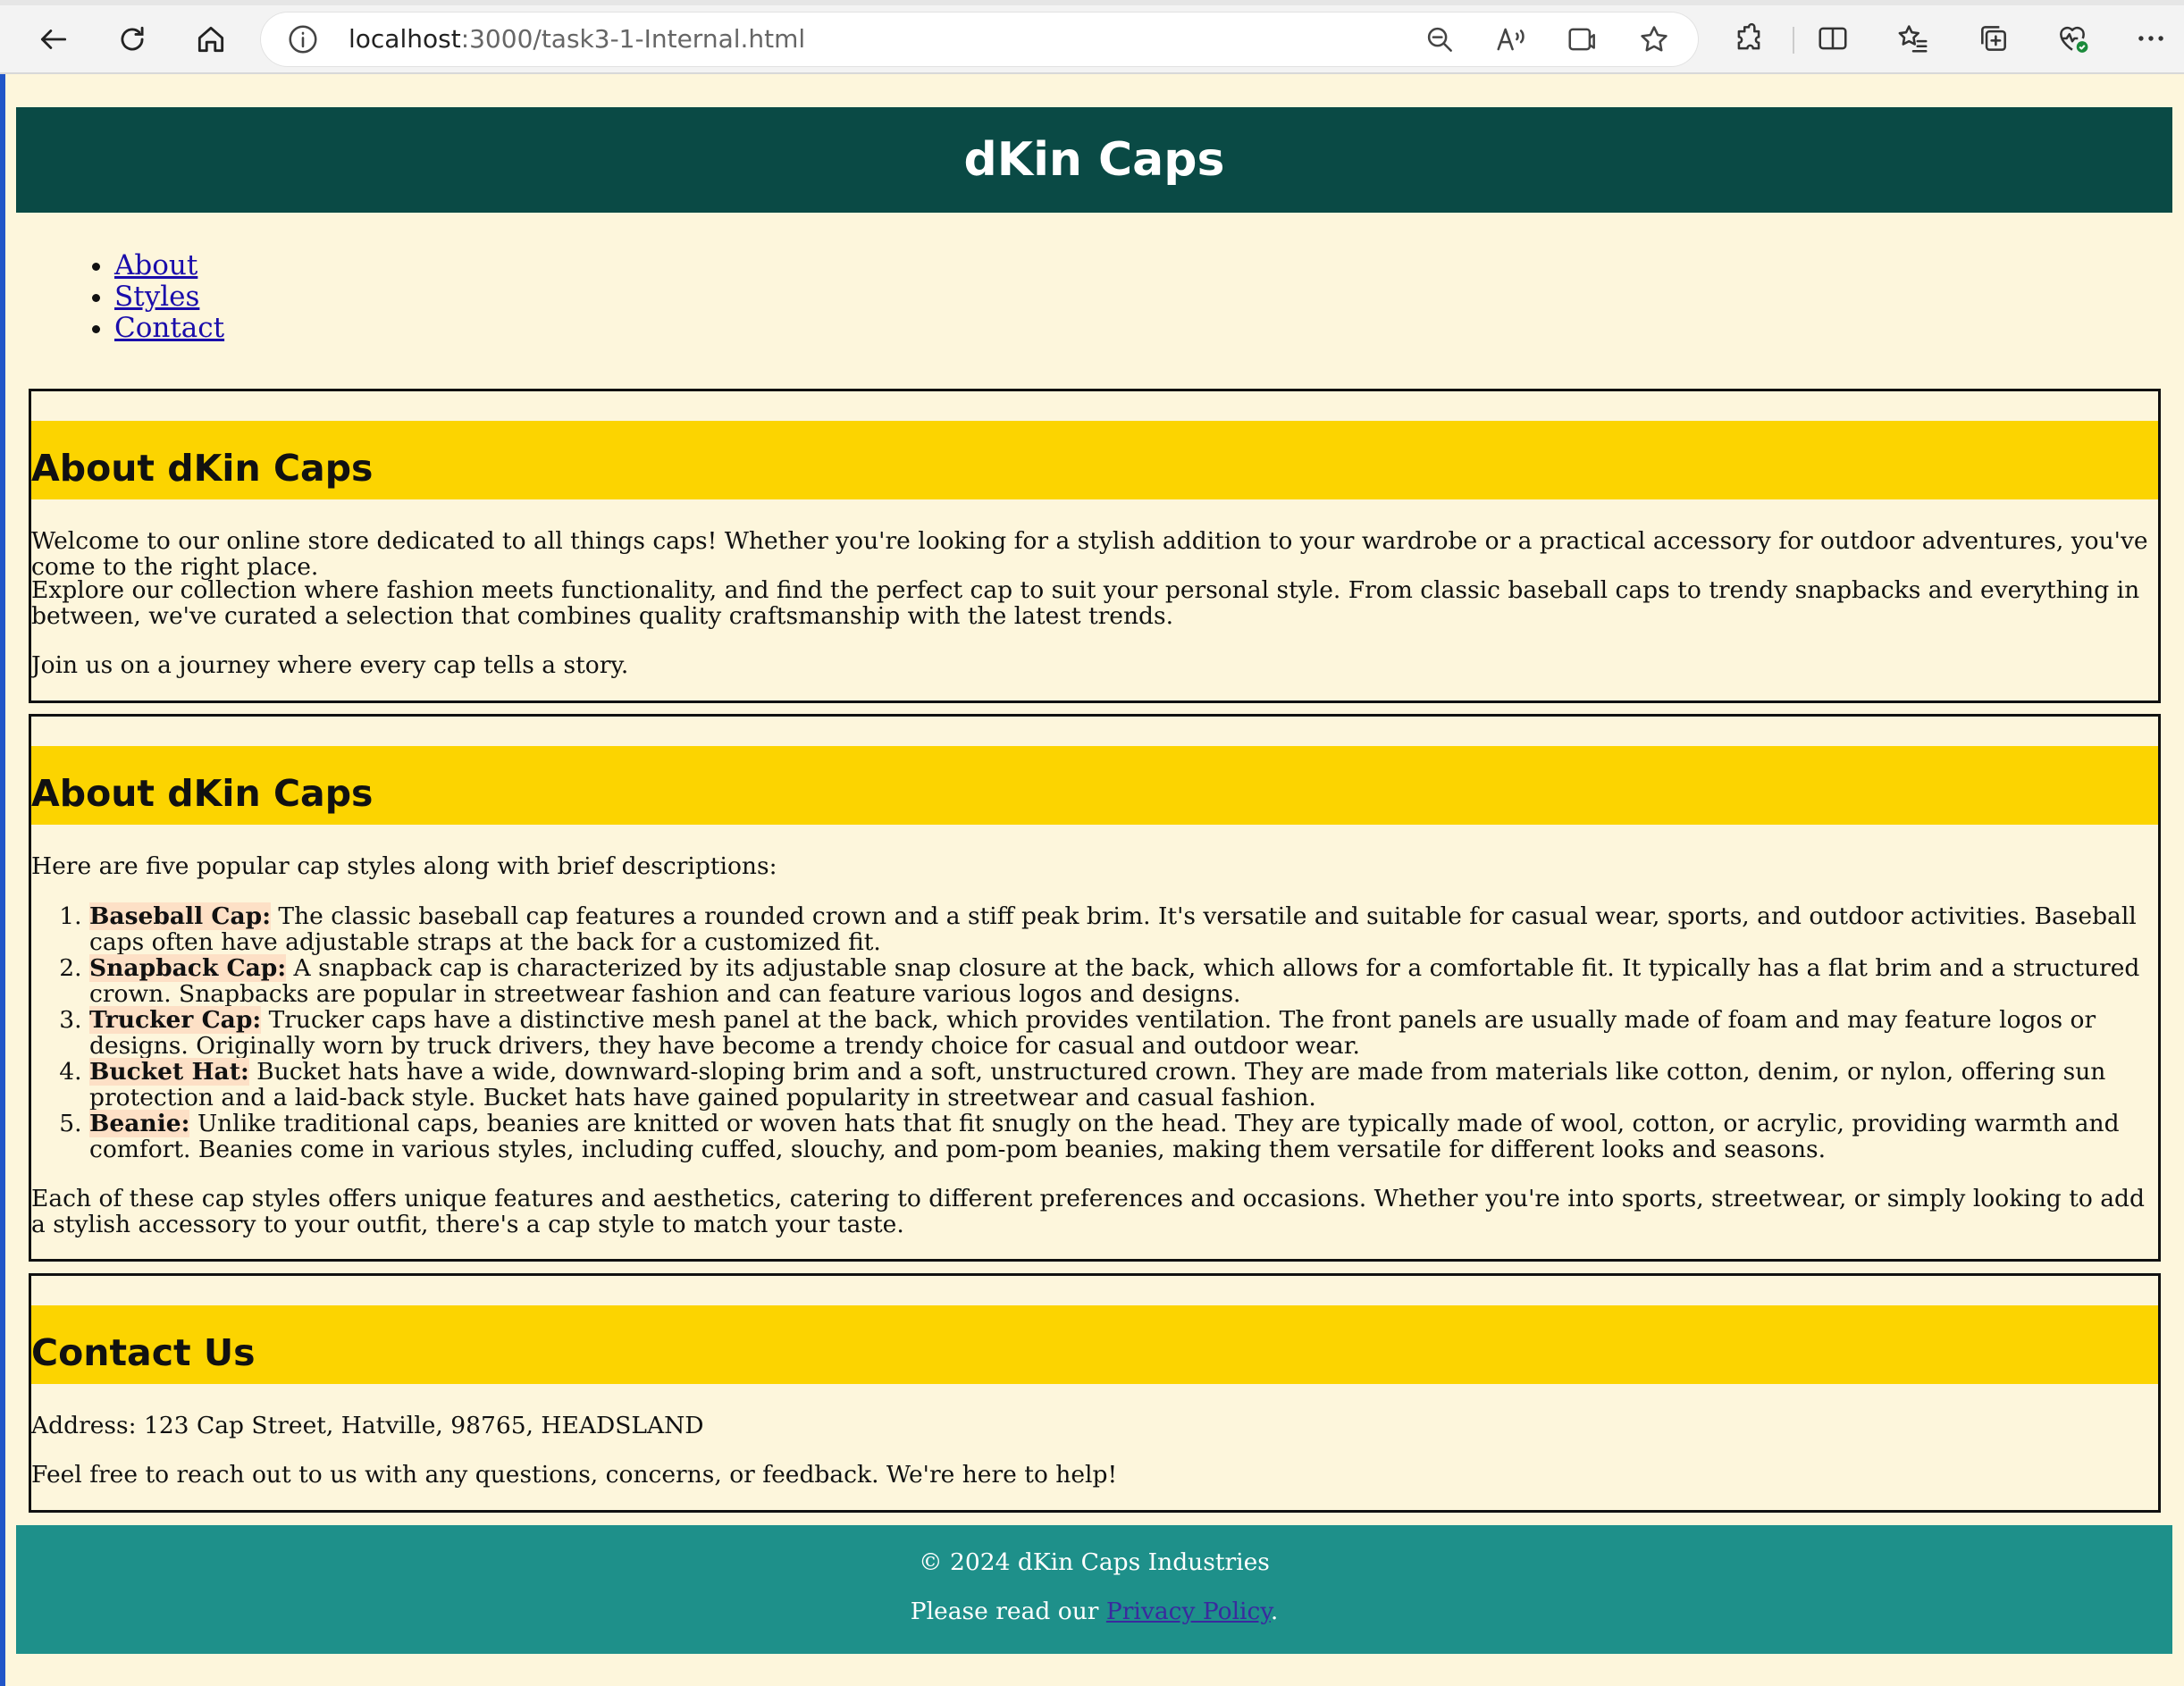 Image resolution: width=2184 pixels, height=1686 pixels. I want to click on site-title: dKin Caps, so click(1094, 160).